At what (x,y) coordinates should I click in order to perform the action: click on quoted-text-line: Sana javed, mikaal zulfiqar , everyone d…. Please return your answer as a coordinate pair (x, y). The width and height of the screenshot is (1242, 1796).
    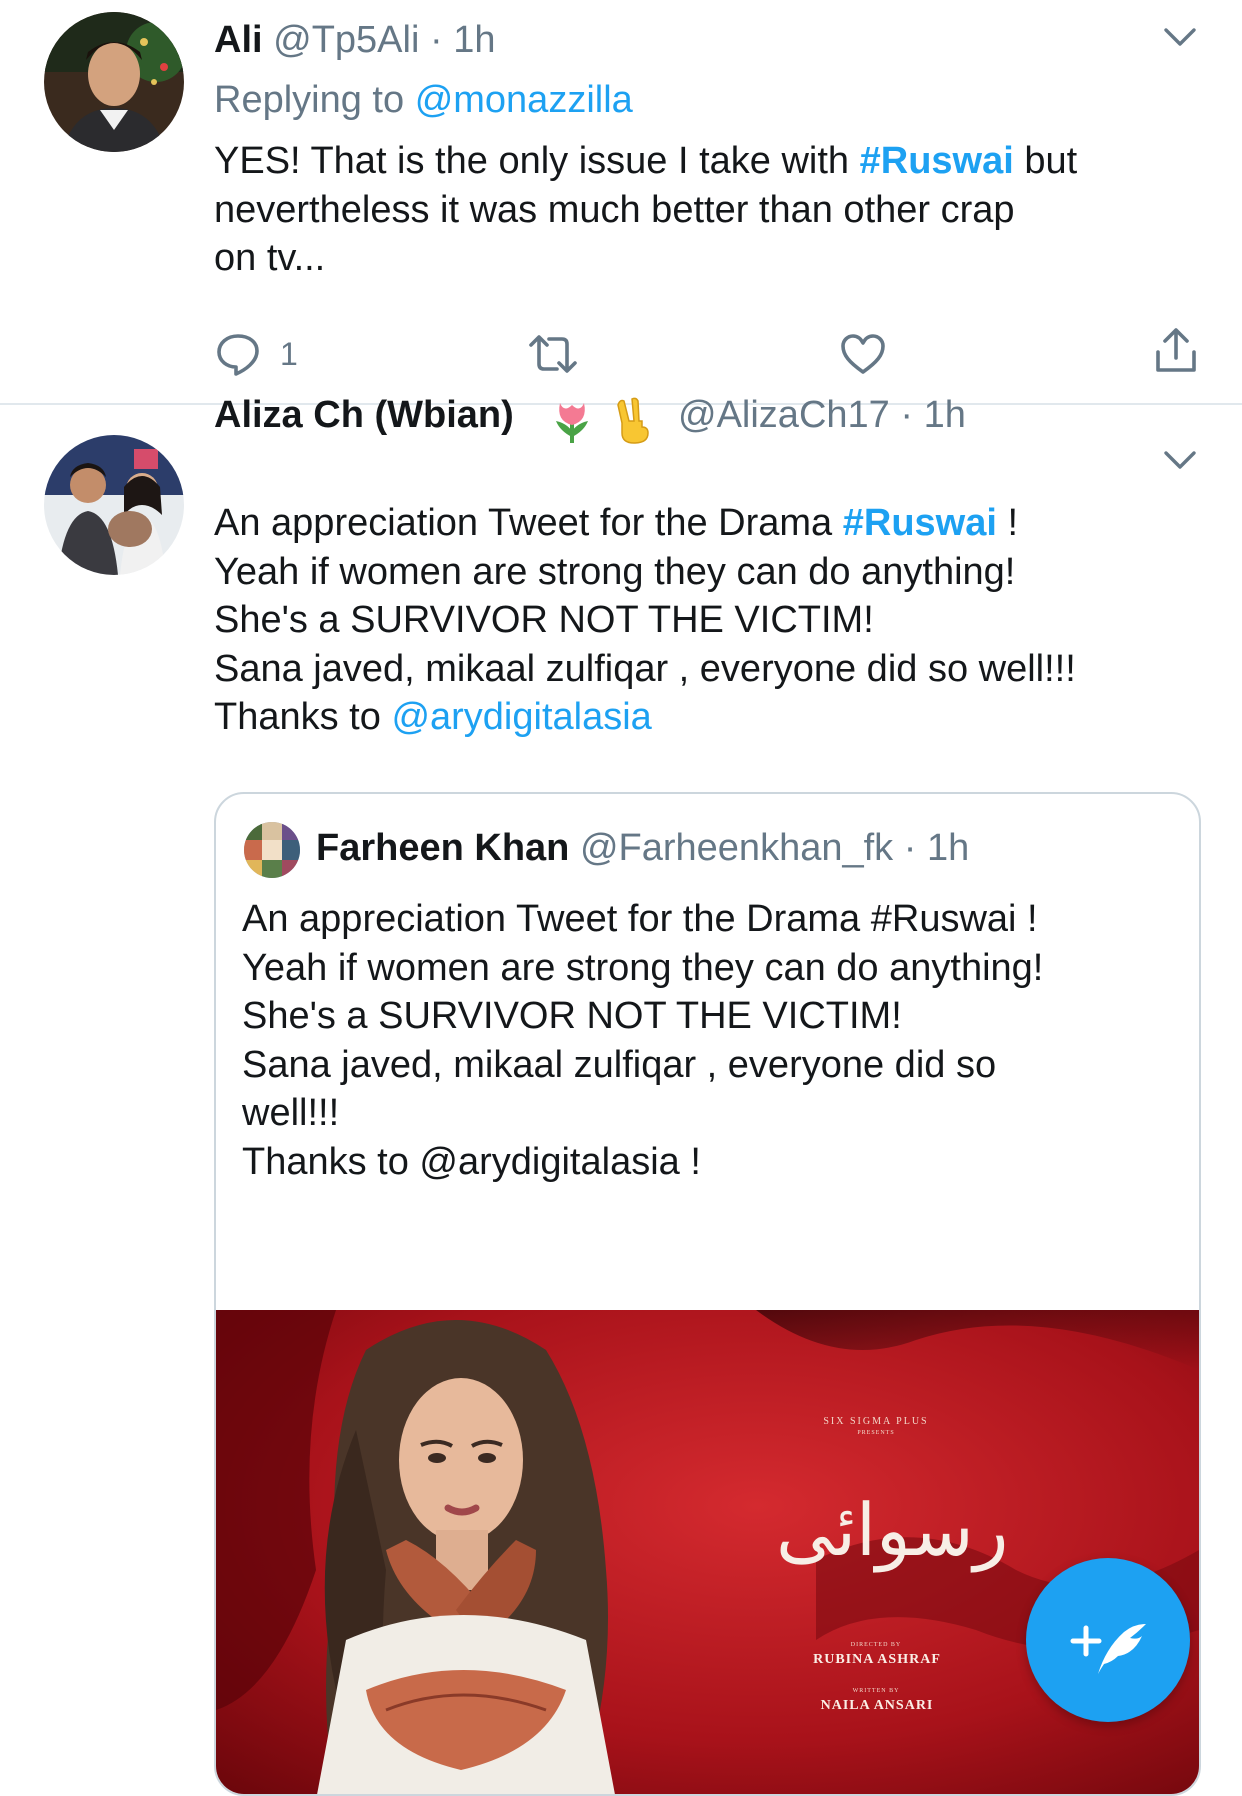
    Looking at the image, I should click on (619, 1064).